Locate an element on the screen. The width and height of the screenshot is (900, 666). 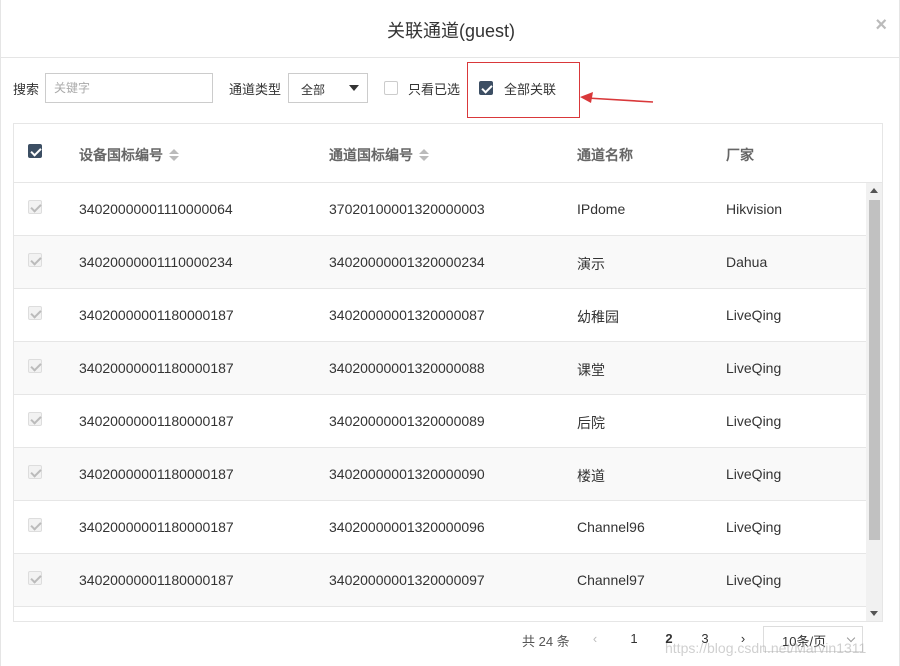
device-id-cell: 34020000001110000064 is located at coordinates (156, 209).